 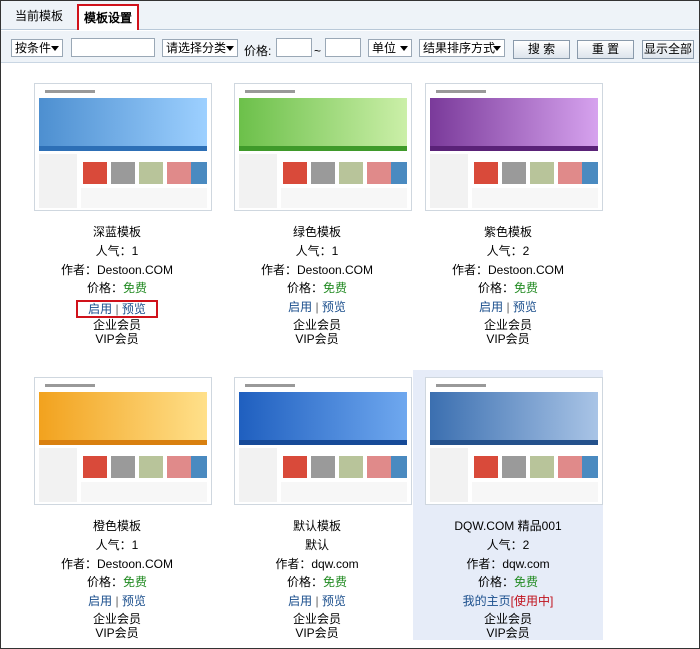 I want to click on template-info-line: DQW.COM 精品001, so click(x=508, y=526).